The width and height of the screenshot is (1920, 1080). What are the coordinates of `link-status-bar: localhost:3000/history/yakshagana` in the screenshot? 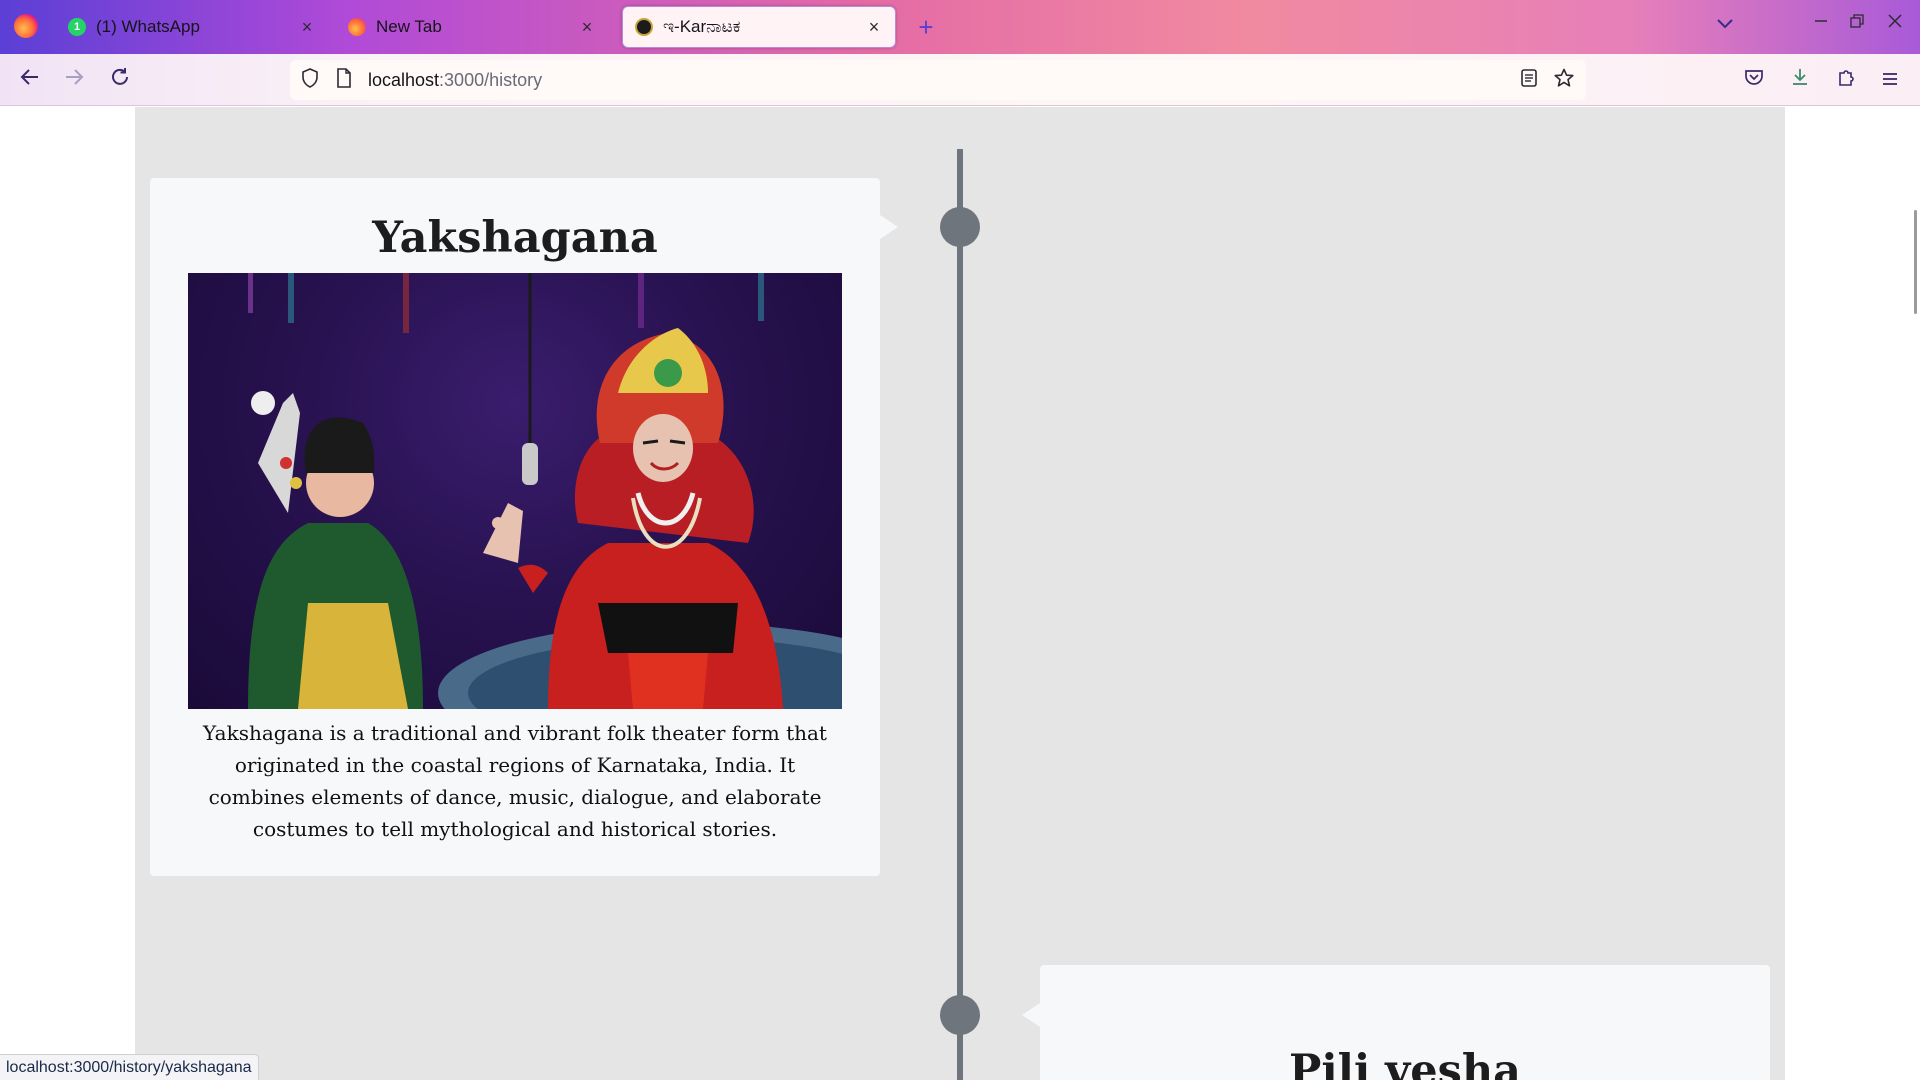 It's located at (129, 1067).